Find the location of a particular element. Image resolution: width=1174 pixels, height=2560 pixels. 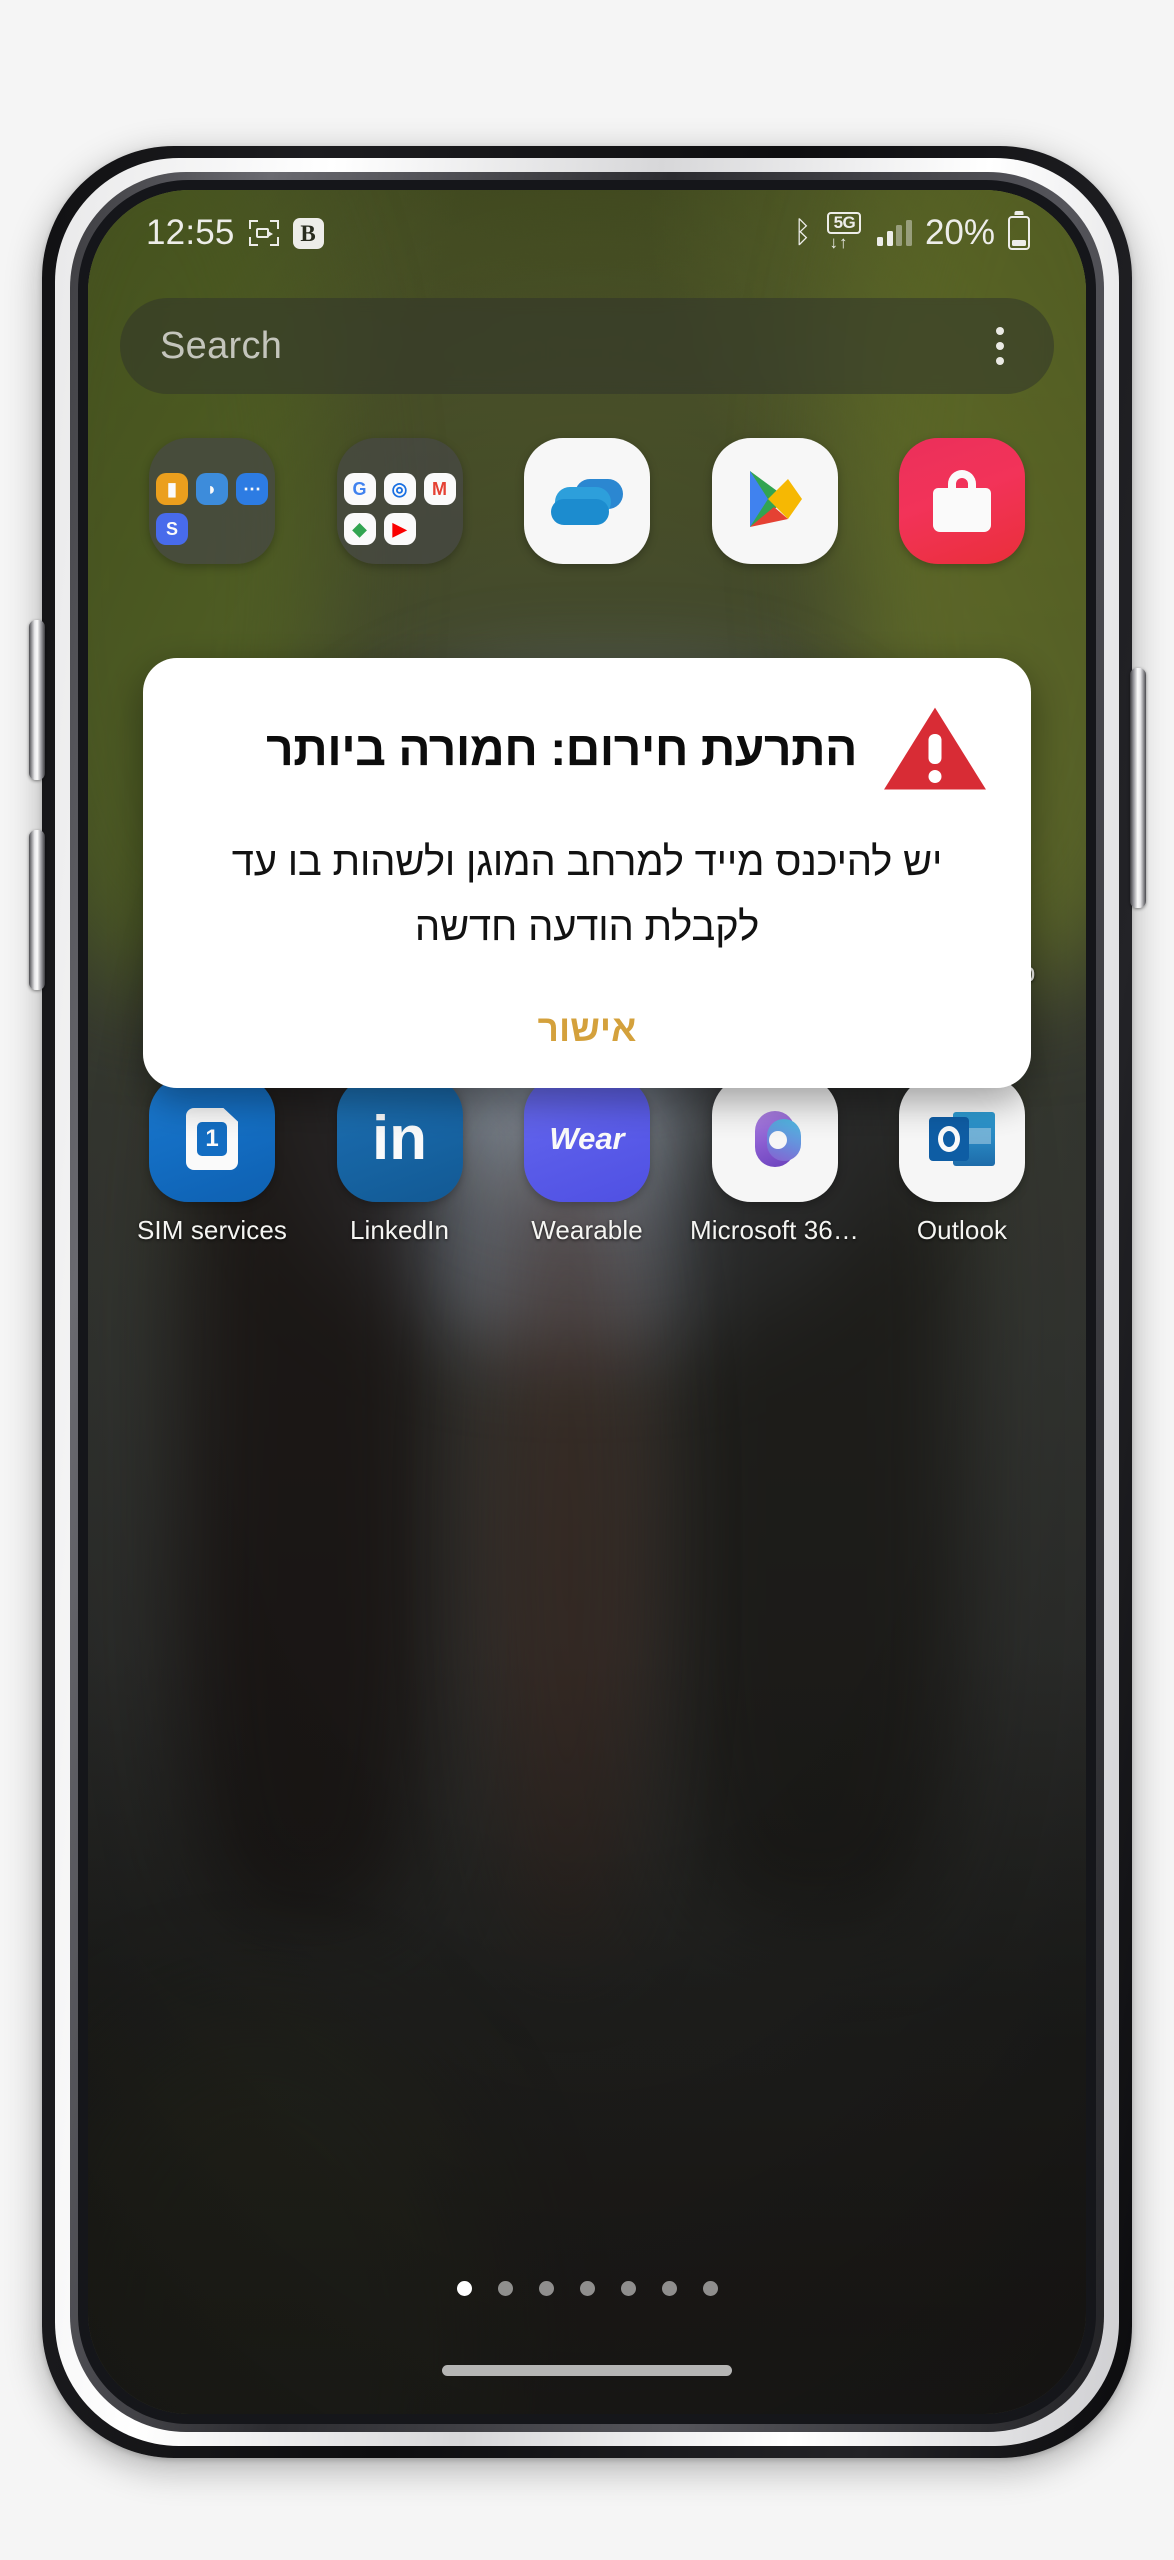

confirm-button: אישור is located at coordinates (587, 1029).